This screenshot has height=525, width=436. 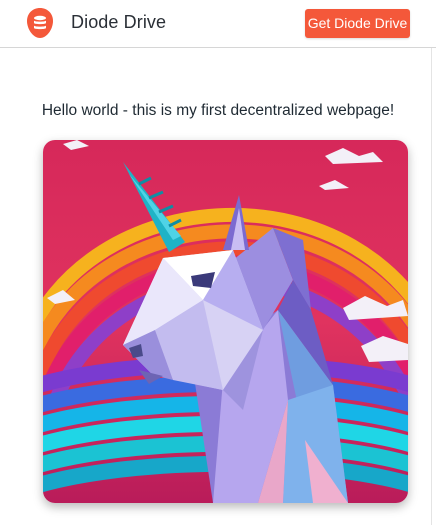 I want to click on get-diode-drive-button: Get Diode Drive, so click(x=357, y=23).